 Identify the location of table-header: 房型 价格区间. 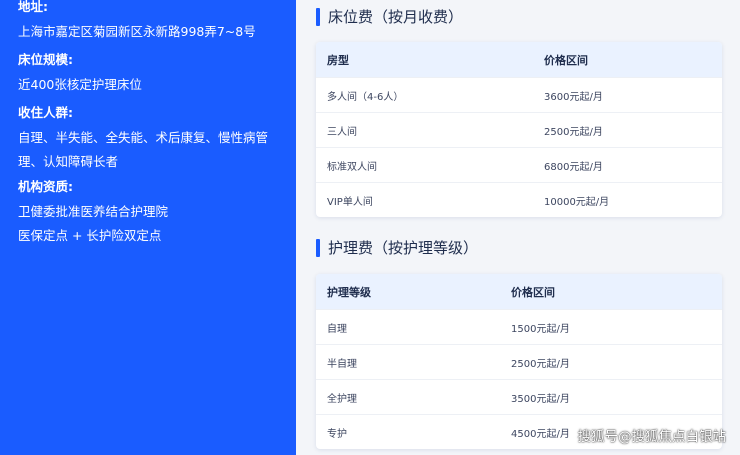
(519, 59).